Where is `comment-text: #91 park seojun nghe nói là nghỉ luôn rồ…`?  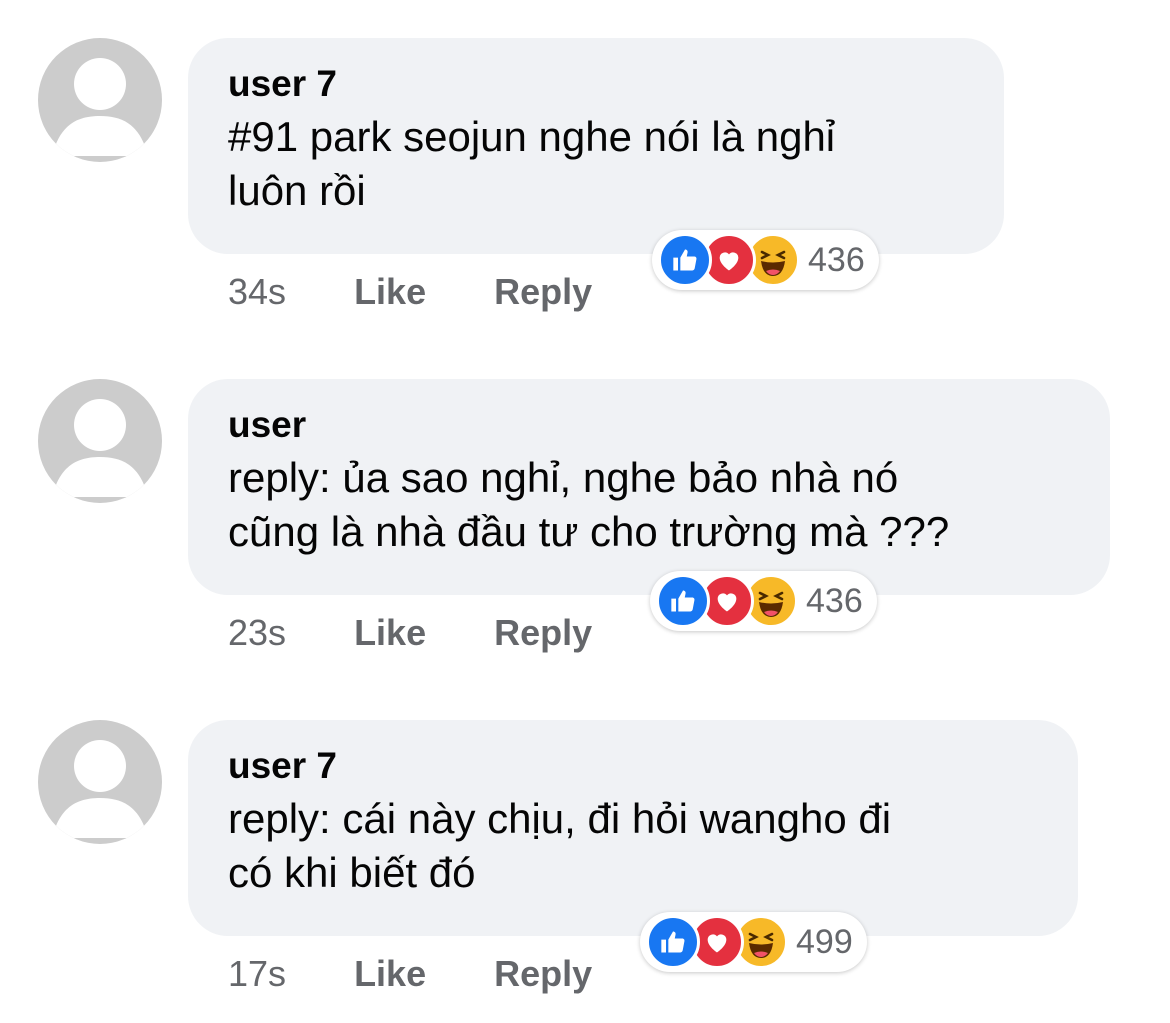 comment-text: #91 park seojun nghe nói là nghỉ luôn rồ… is located at coordinates (532, 163).